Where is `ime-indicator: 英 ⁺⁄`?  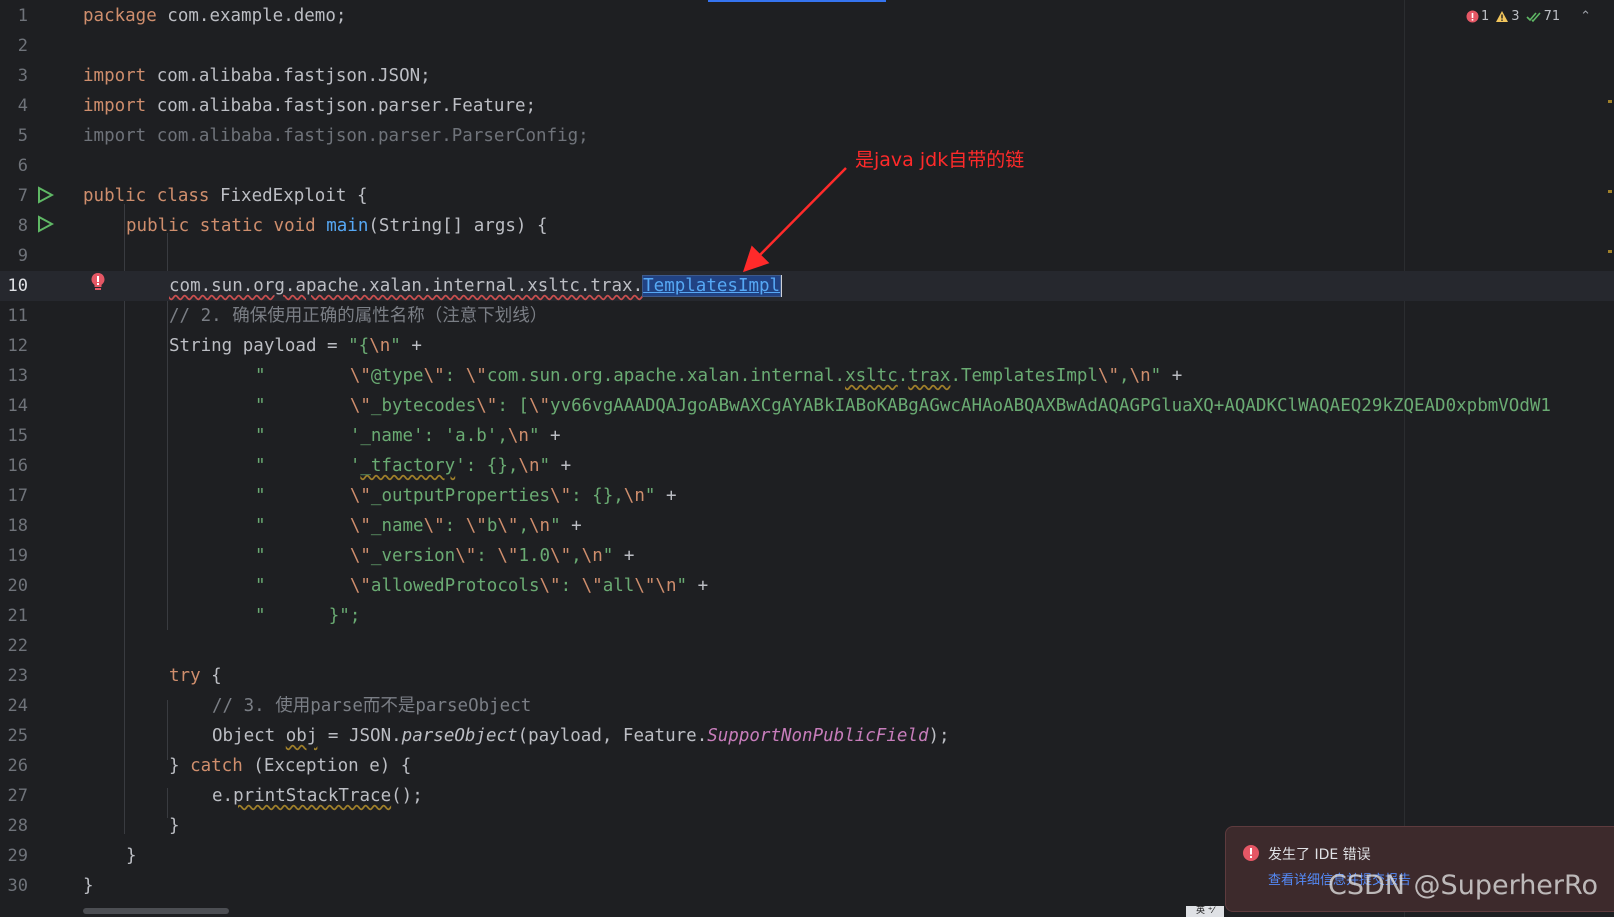
ime-indicator: 英 ⁺⁄ is located at coordinates (1205, 911).